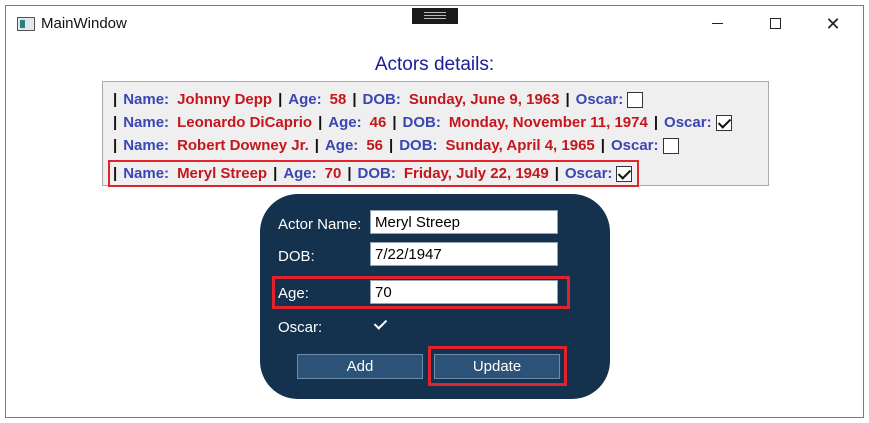  Describe the element at coordinates (333, 173) in the screenshot. I see `actor-age: 70` at that location.